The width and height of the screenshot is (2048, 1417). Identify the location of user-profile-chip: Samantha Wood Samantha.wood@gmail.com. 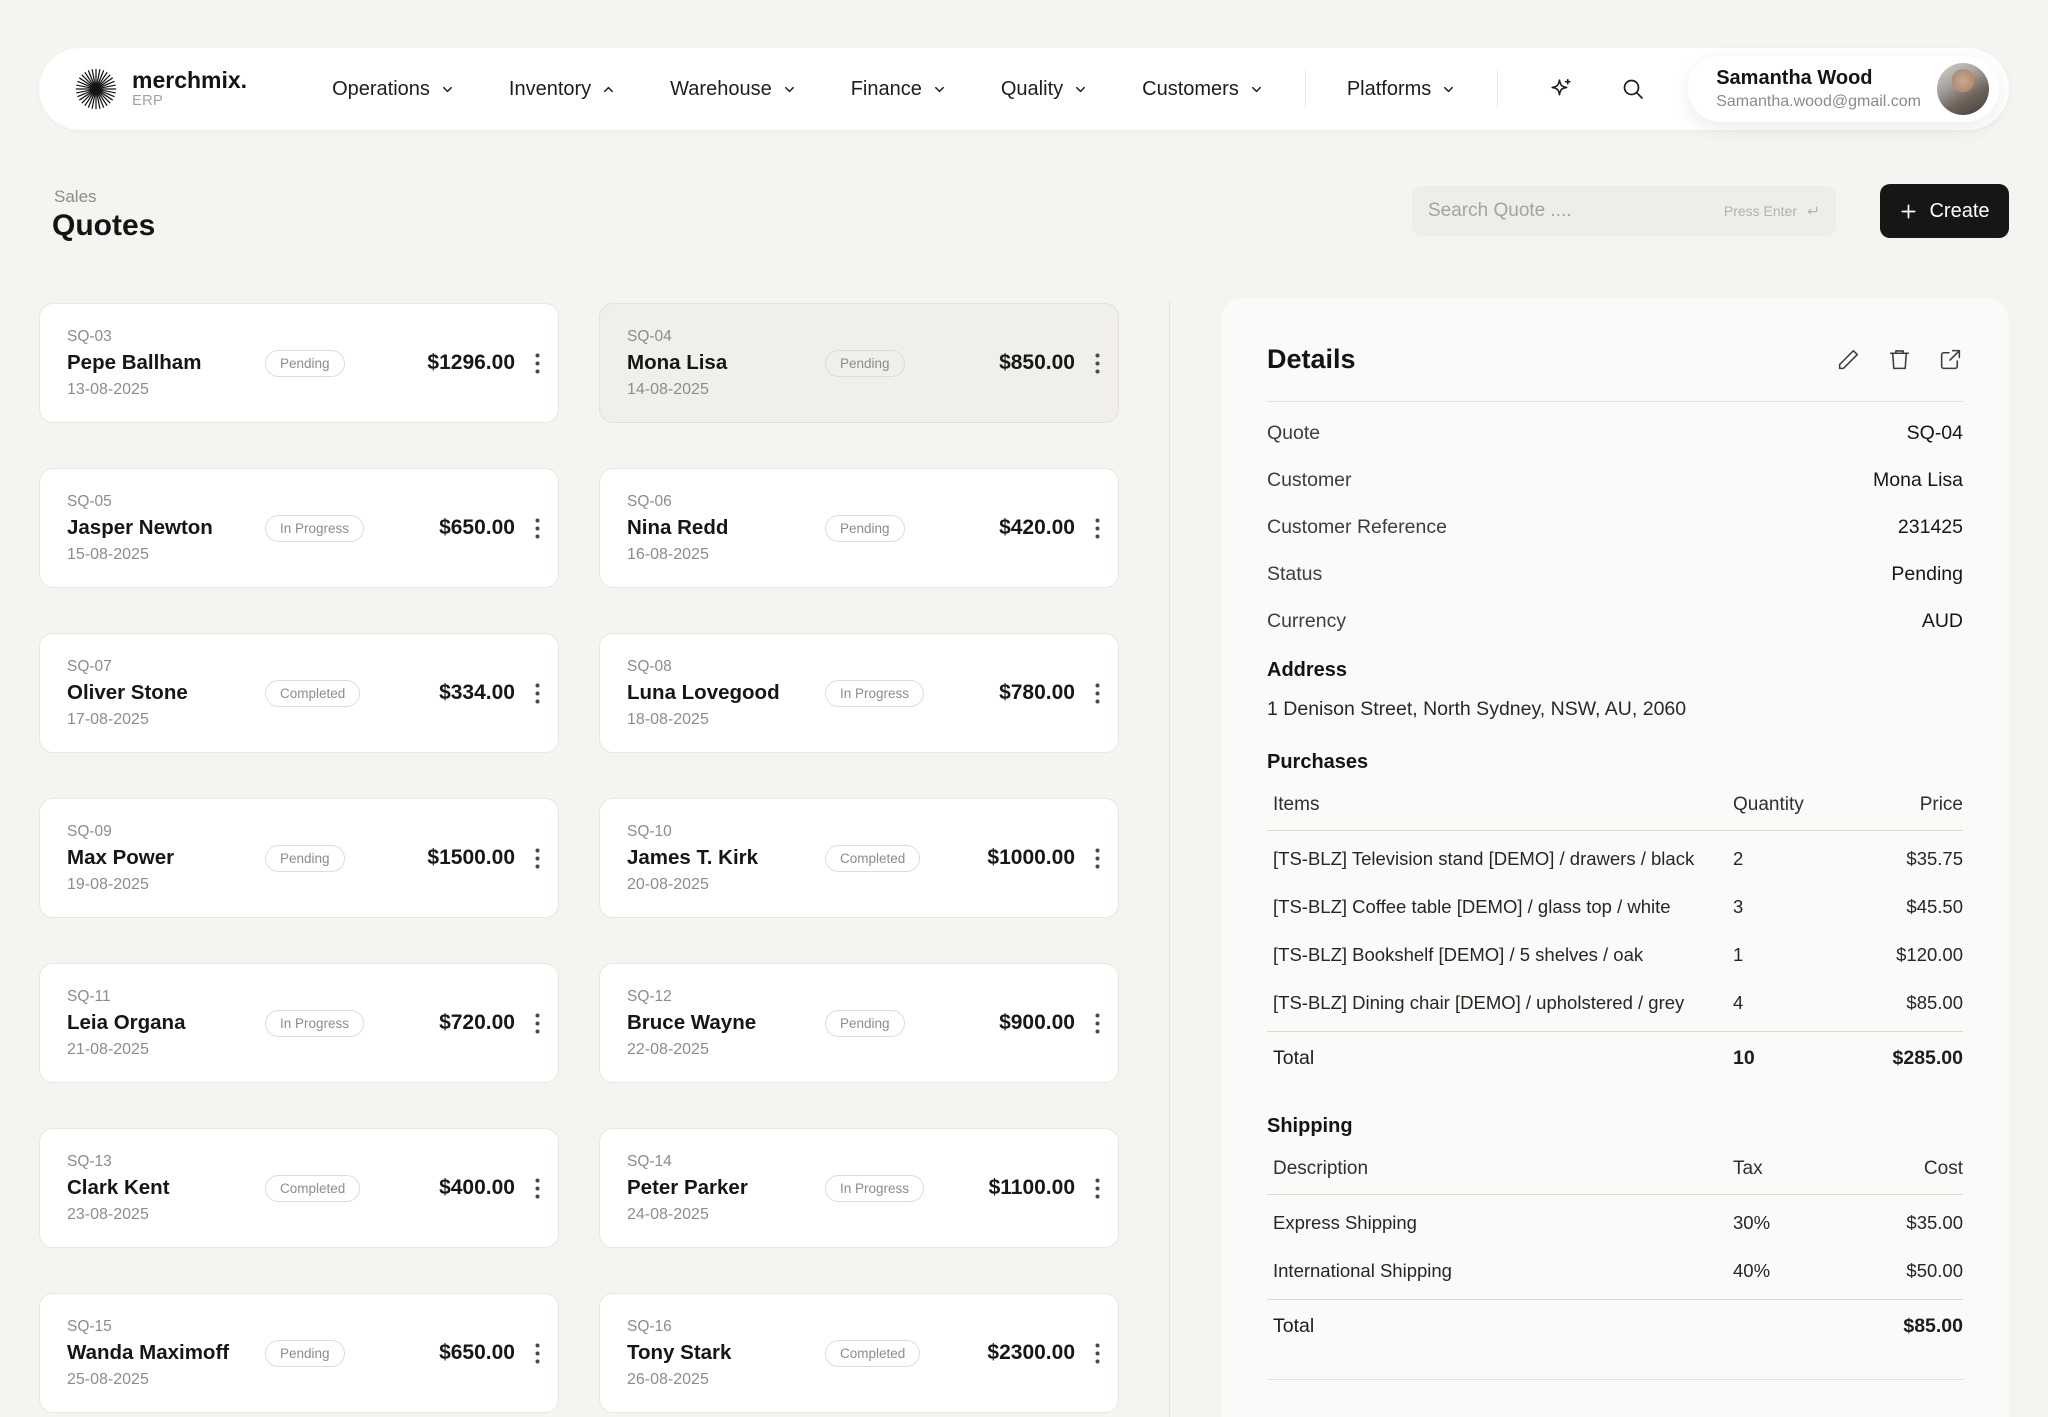
(1843, 89).